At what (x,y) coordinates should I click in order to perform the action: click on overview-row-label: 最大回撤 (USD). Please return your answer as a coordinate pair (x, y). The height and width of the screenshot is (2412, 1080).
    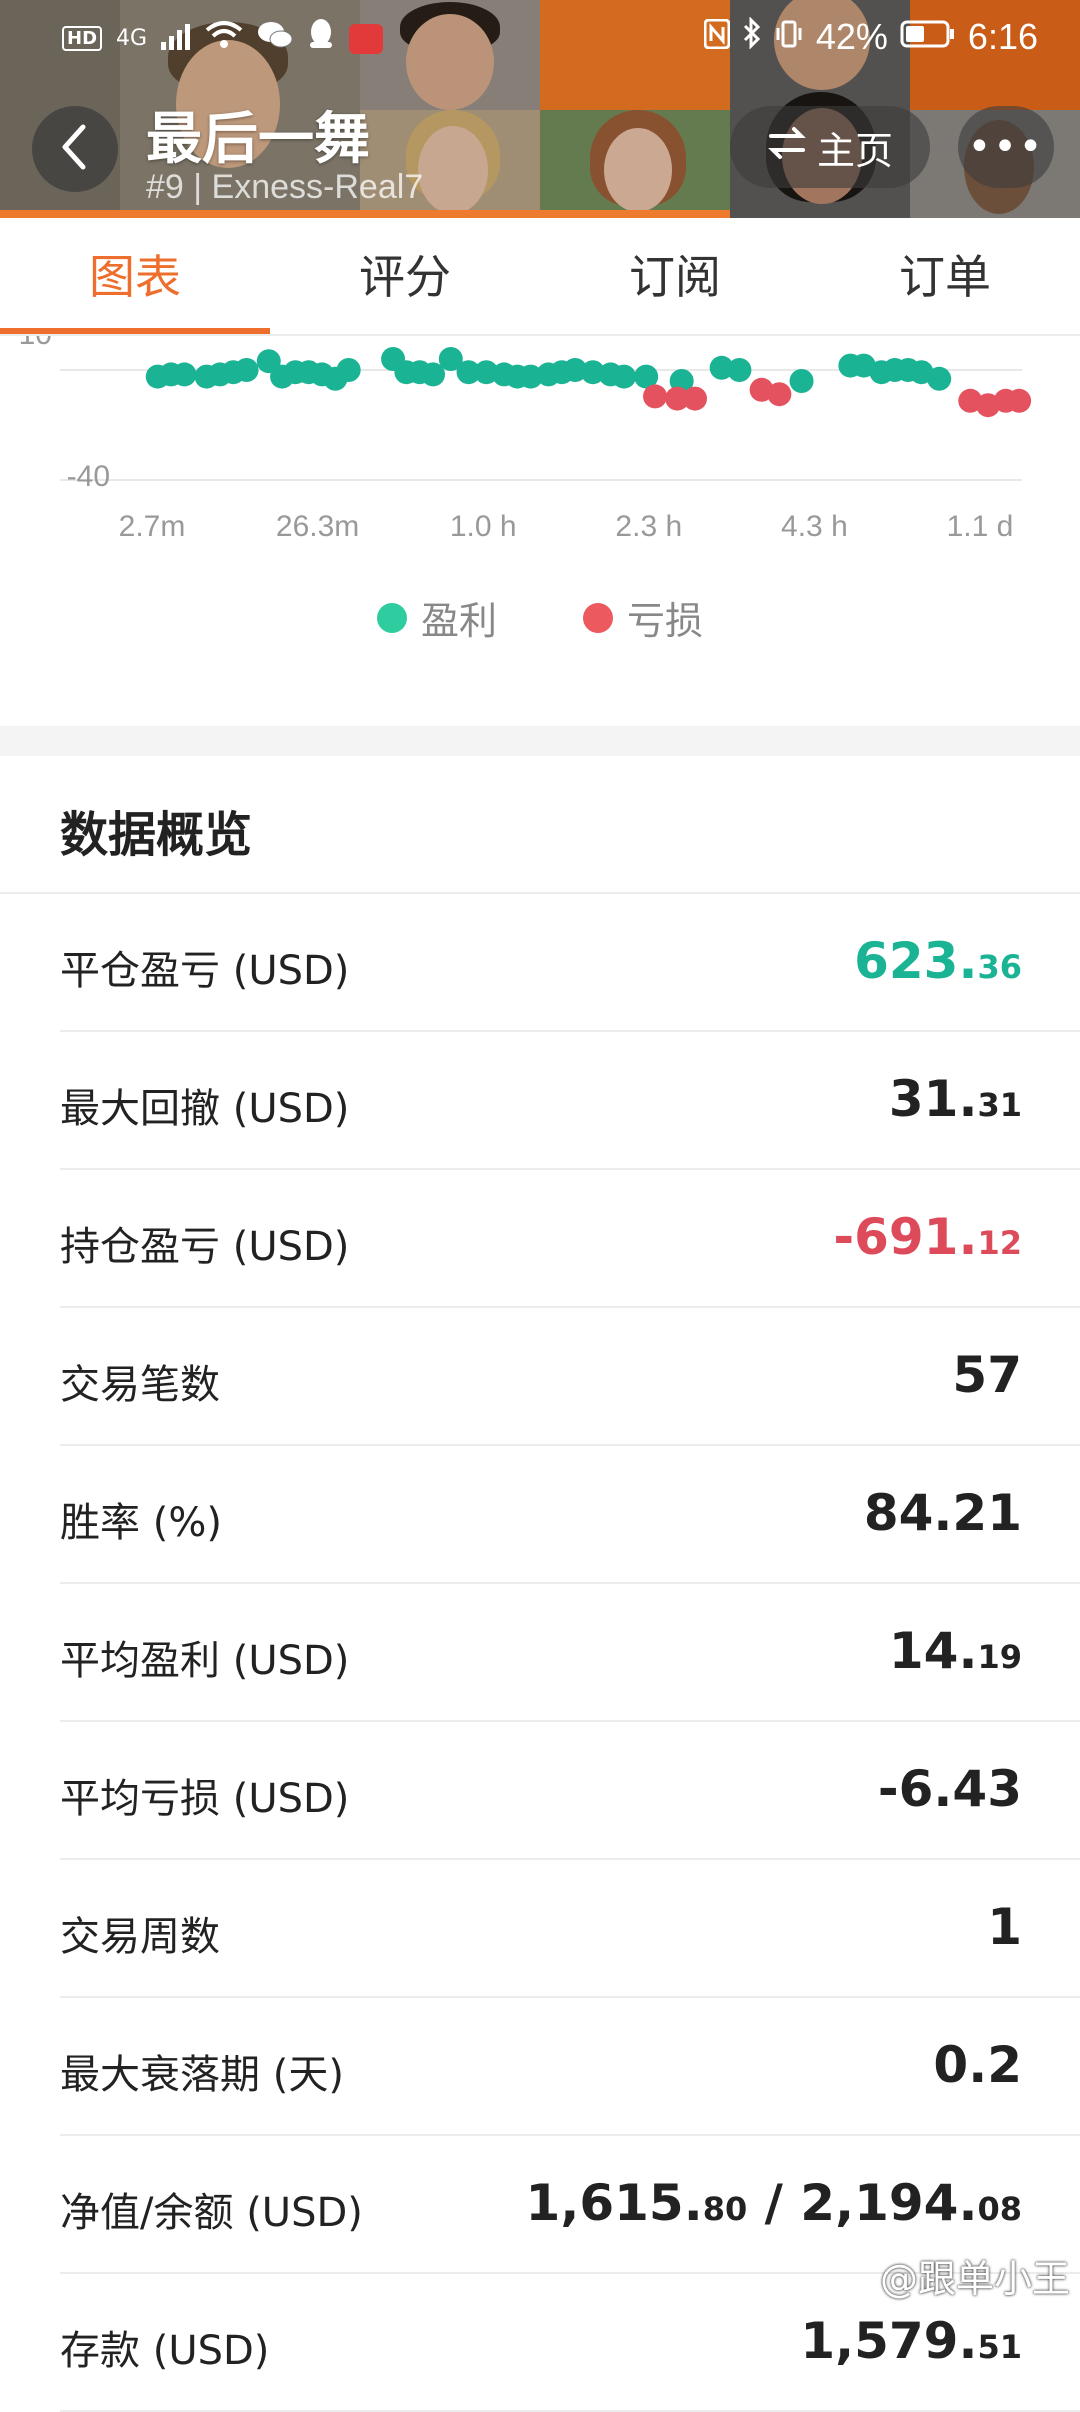
    Looking at the image, I should click on (205, 1109).